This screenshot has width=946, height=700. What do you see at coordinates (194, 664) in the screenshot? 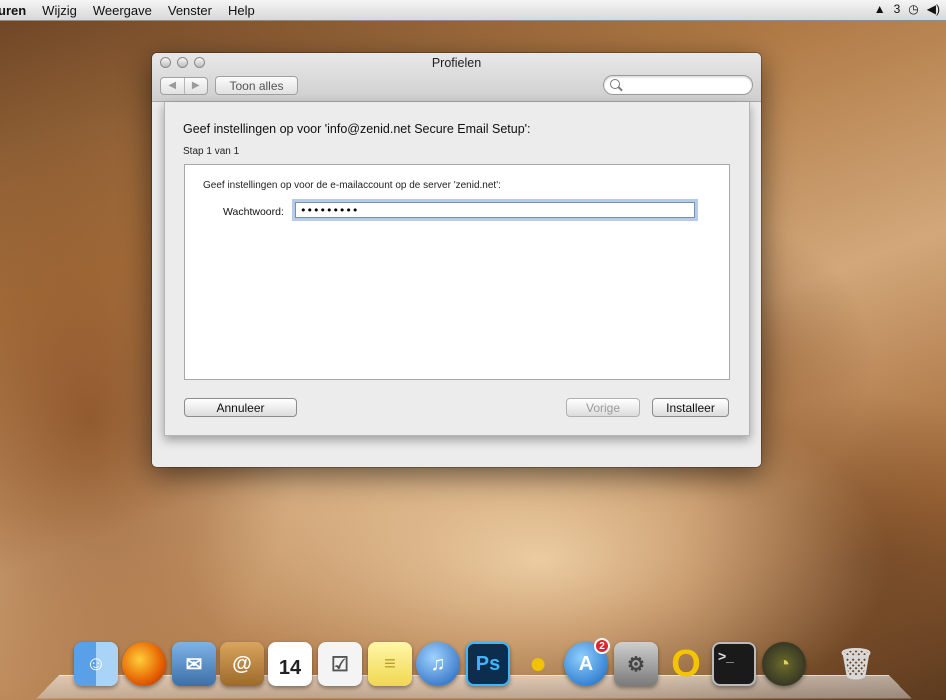
I see `mail-icon: ✉` at bounding box center [194, 664].